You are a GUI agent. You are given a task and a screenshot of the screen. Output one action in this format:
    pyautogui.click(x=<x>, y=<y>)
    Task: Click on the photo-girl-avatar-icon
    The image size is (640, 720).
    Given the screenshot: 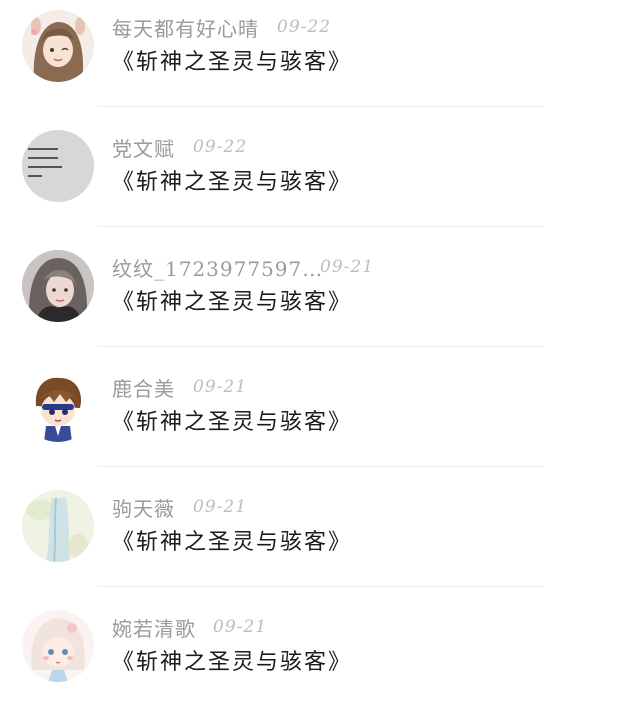 What is the action you would take?
    pyautogui.click(x=58, y=286)
    